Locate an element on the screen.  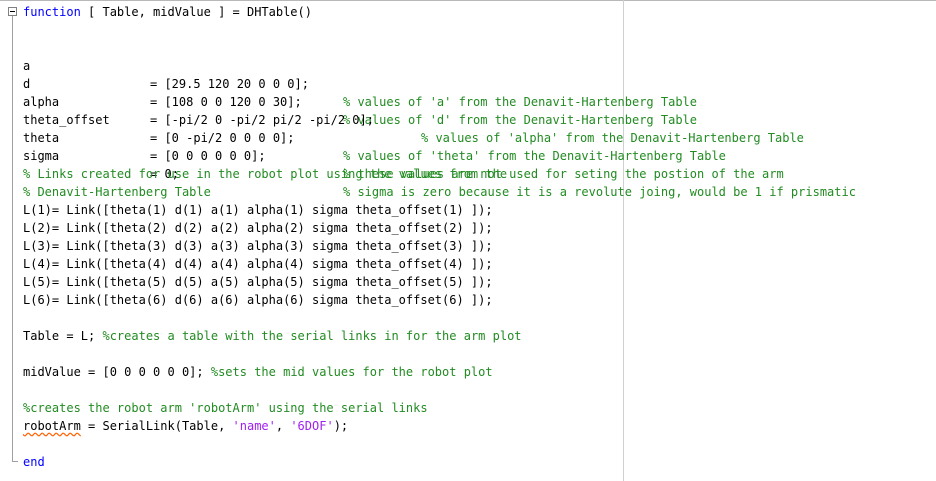
keyword-function: function is located at coordinates (52, 12).